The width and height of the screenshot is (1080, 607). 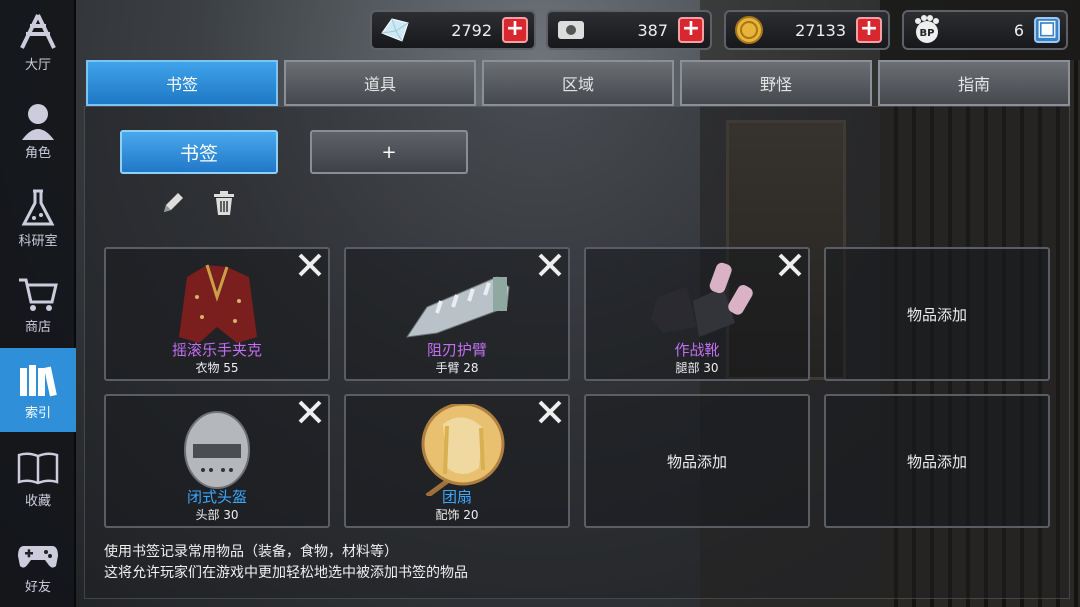 I want to click on flask-icon, so click(x=38, y=208).